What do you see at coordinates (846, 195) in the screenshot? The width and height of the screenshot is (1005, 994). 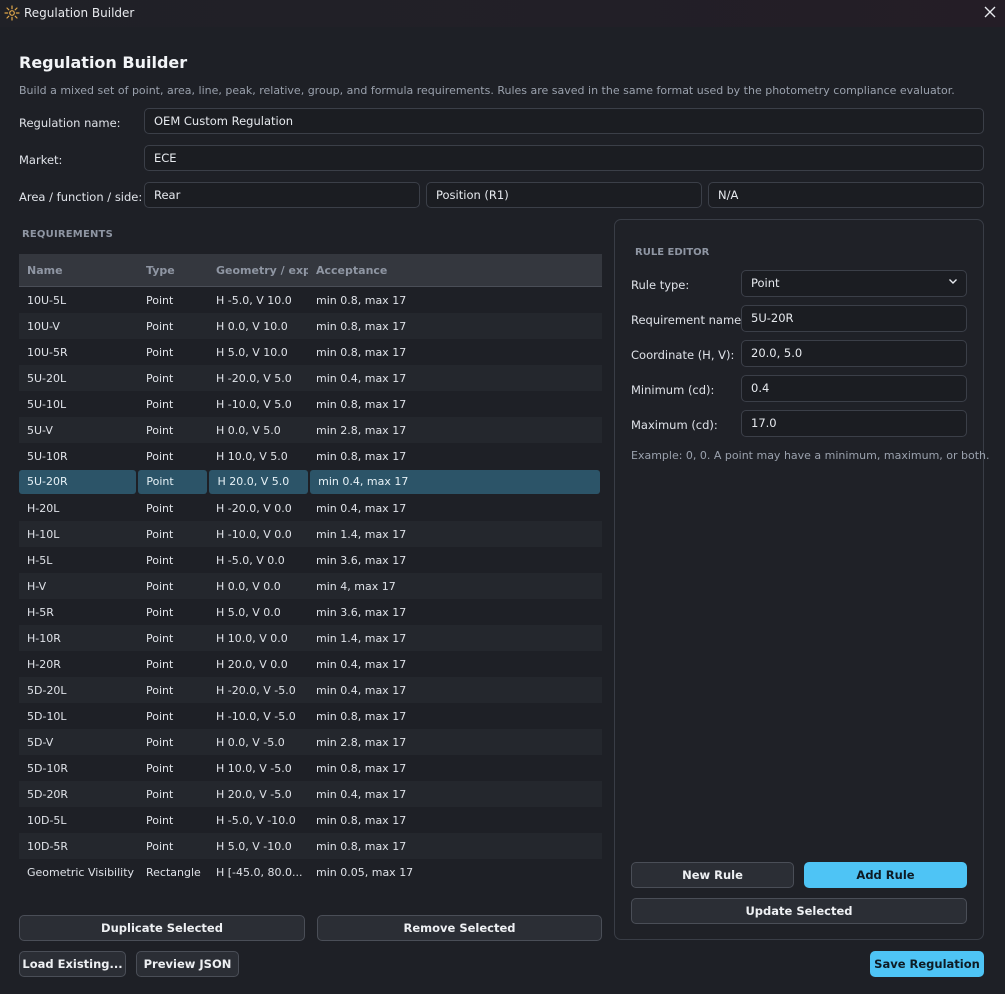 I see `side-input: N/A` at bounding box center [846, 195].